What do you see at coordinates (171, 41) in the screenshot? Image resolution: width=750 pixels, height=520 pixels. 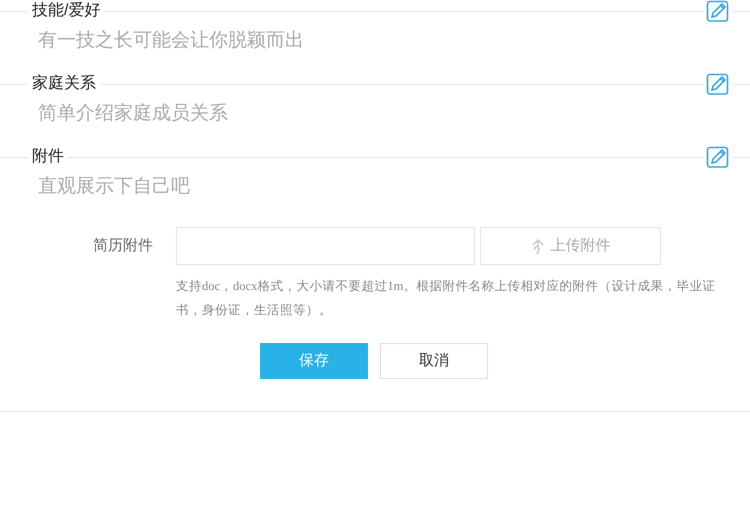 I see `section-hint: 有一技之长可能会让你脱颖而出` at bounding box center [171, 41].